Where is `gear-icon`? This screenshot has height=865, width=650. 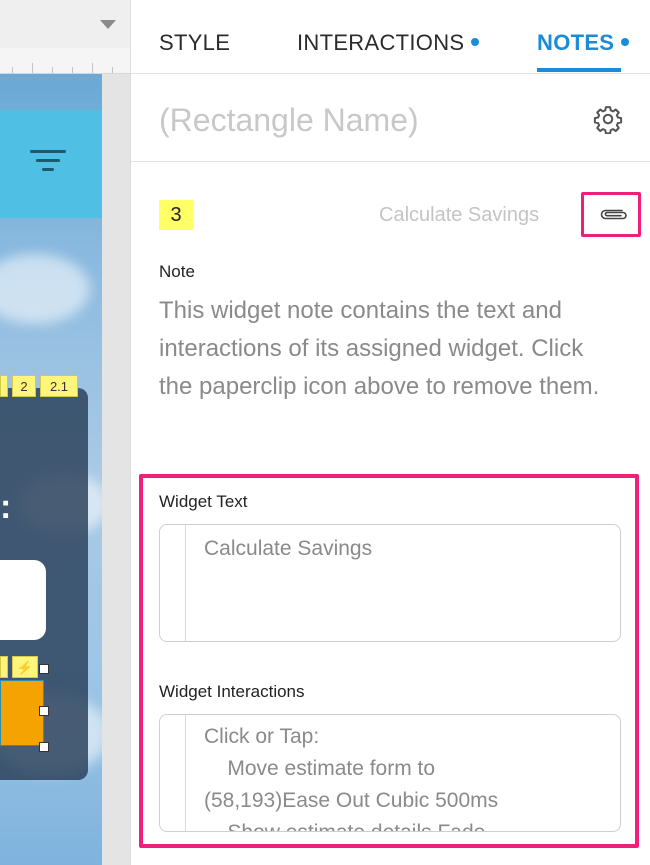 gear-icon is located at coordinates (608, 119).